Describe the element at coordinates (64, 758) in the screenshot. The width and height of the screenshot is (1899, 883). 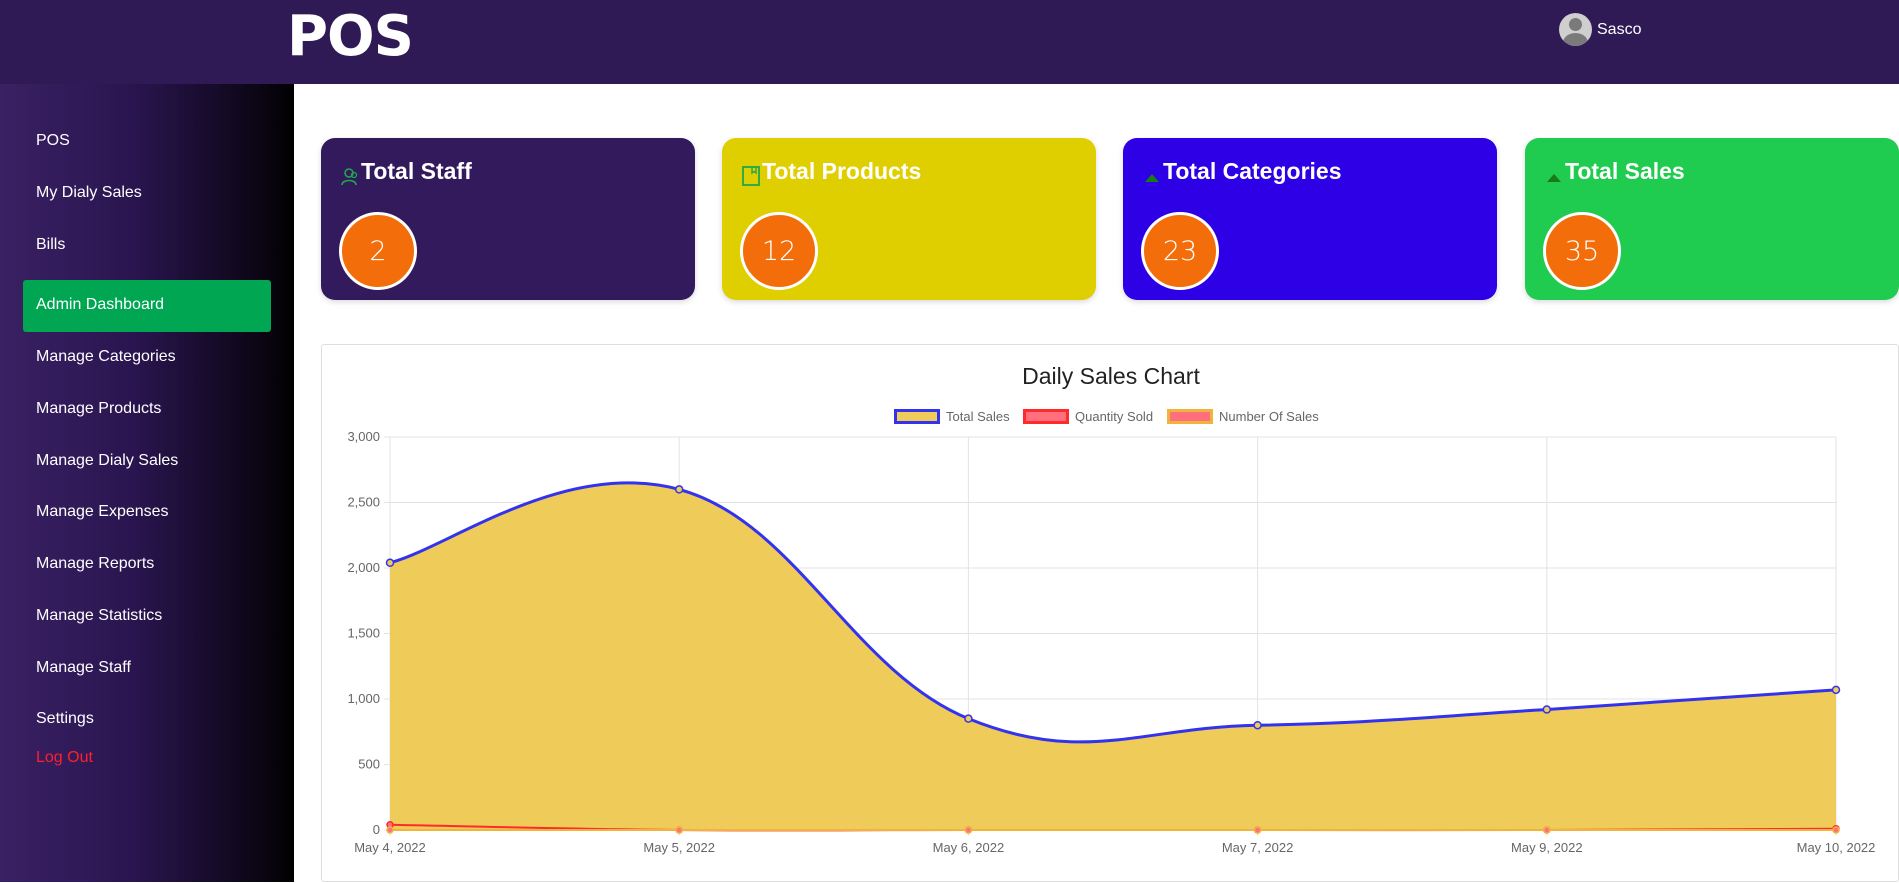
I see `logout-link: Log Out` at that location.